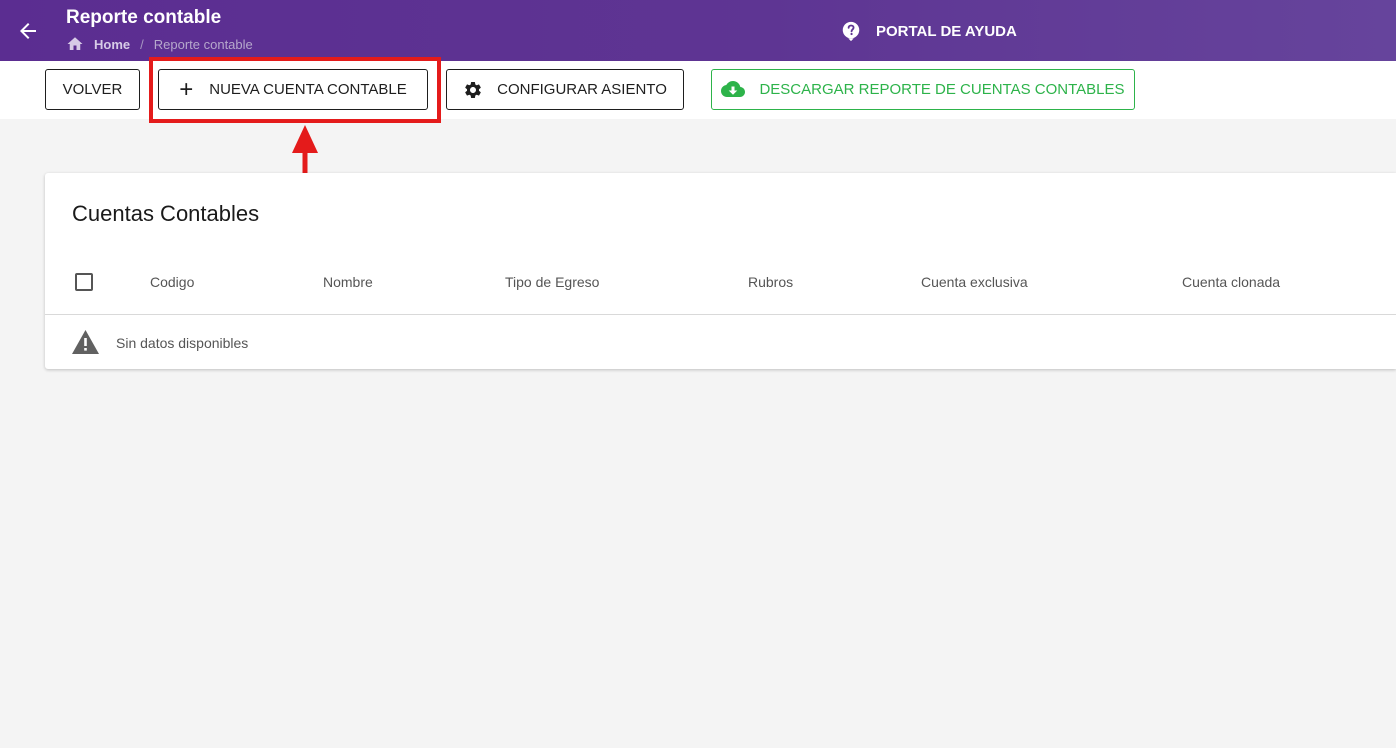 The height and width of the screenshot is (748, 1396). Describe the element at coordinates (942, 89) in the screenshot. I see `descargar-reporte-label: DESCARGAR REPORTE DE CUENTAS CONTABLES` at that location.